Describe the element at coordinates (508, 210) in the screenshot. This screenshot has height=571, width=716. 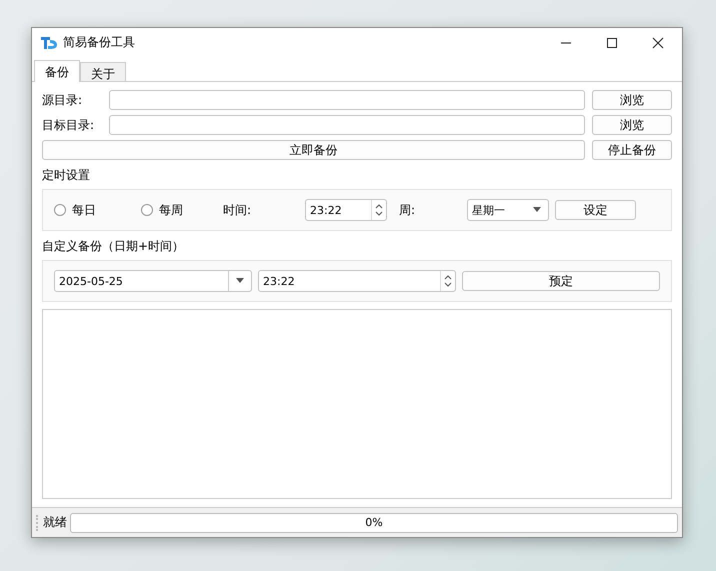
I see `week-dropdown: 星期一` at that location.